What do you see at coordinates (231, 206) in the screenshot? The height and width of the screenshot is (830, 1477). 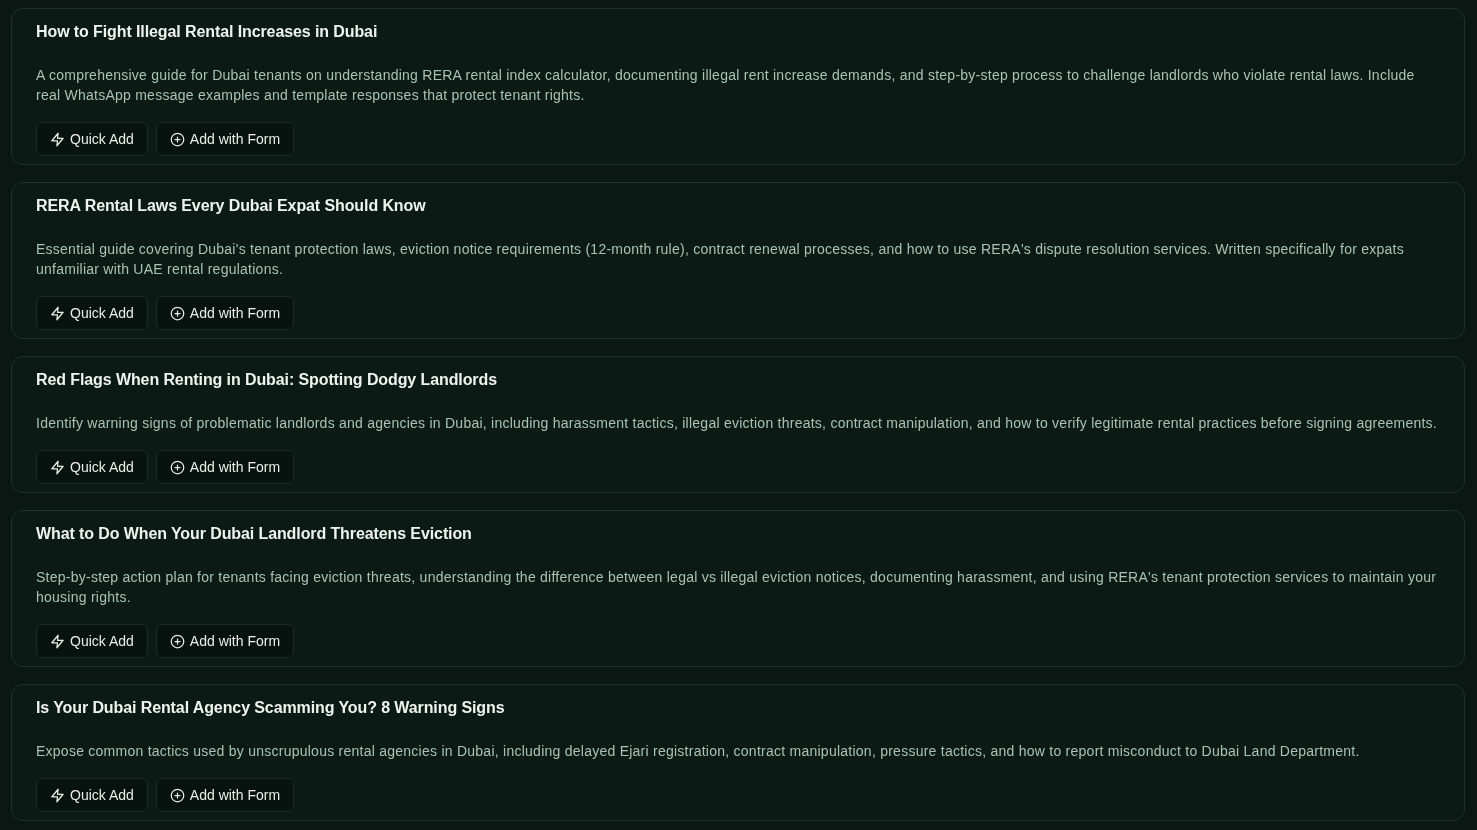 I see `article-title: RERA Rental Laws Every Dubai Expat Should Know` at bounding box center [231, 206].